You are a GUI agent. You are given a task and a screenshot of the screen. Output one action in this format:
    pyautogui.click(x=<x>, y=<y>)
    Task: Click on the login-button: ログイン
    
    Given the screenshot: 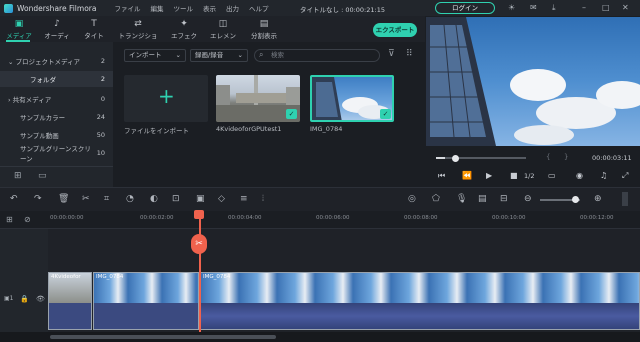 What is the action you would take?
    pyautogui.click(x=465, y=8)
    